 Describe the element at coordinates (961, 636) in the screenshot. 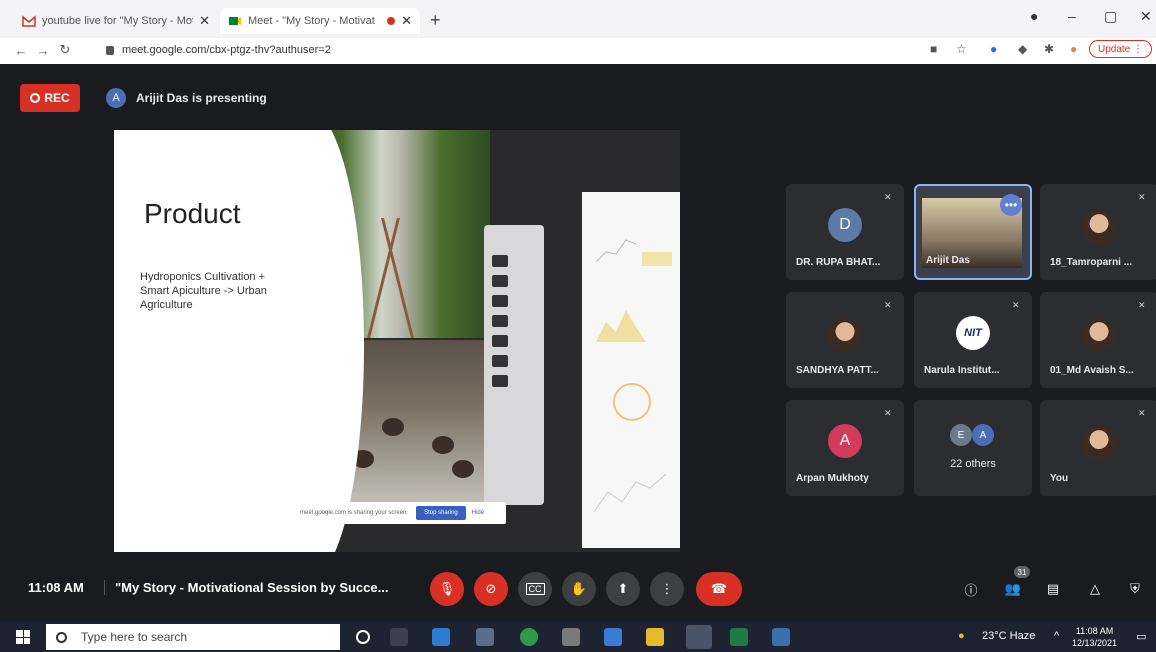

I see `weather-icon: ●` at that location.